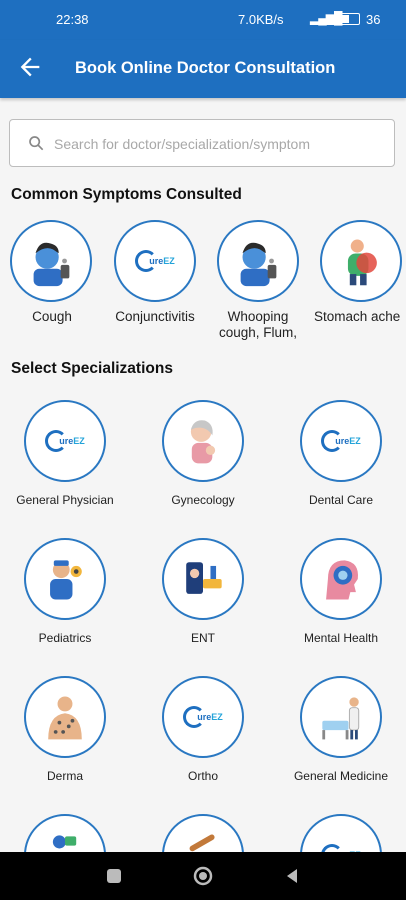 This screenshot has height=900, width=406. I want to click on specialization-derma, so click(65, 717).